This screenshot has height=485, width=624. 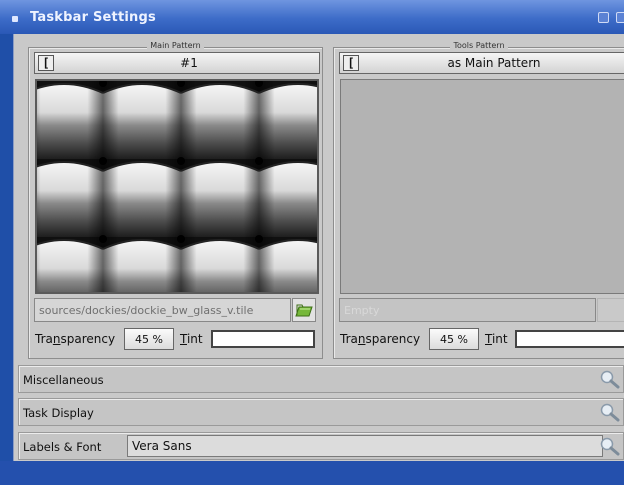 What do you see at coordinates (620, 17) in the screenshot?
I see `close-icon` at bounding box center [620, 17].